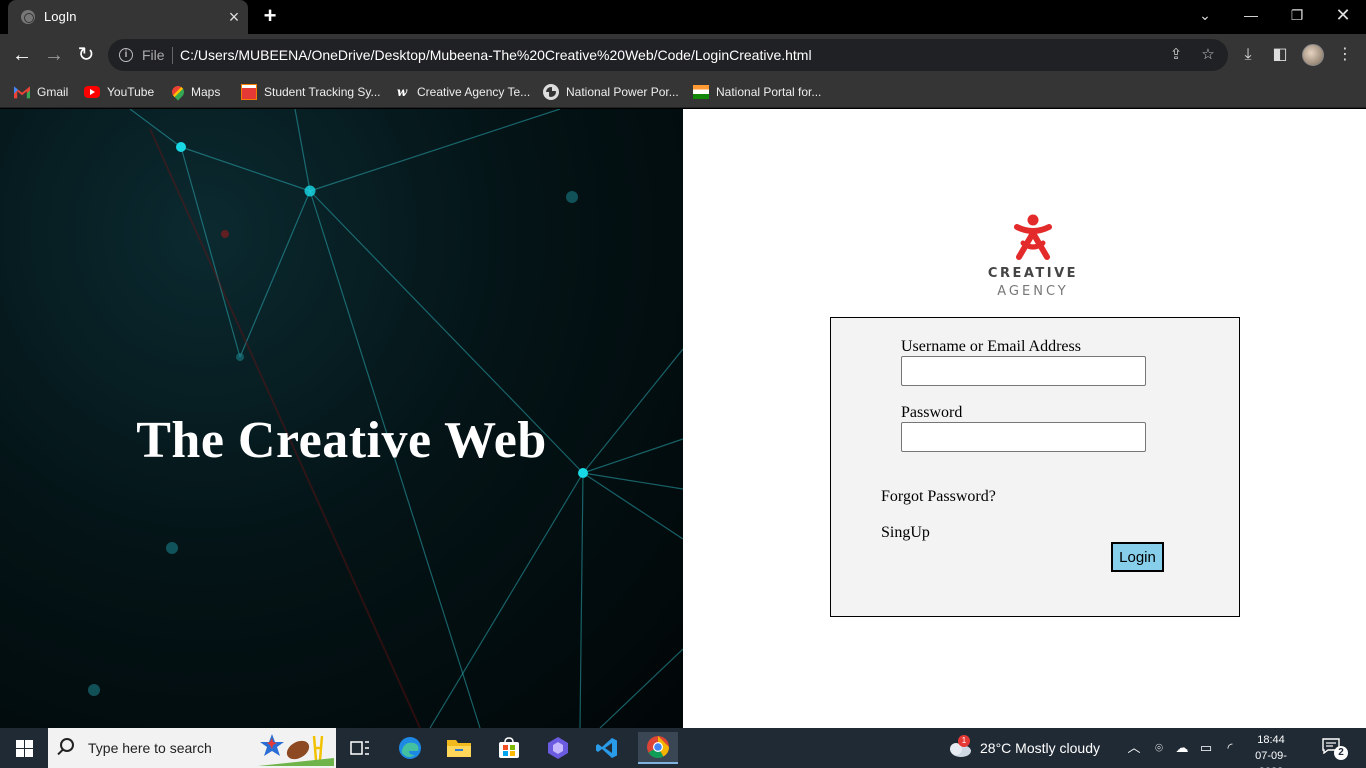 This screenshot has width=1366, height=768. I want to click on browser-tab: LogIn ×, so click(128, 17).